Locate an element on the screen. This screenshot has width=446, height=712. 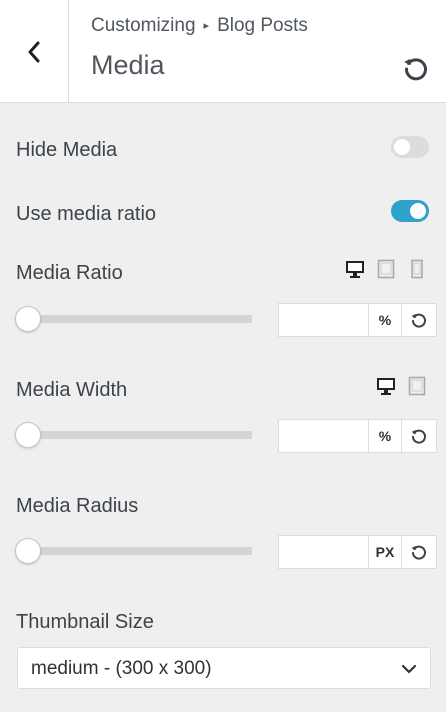
media-radius-label: Media Radius is located at coordinates (77, 506).